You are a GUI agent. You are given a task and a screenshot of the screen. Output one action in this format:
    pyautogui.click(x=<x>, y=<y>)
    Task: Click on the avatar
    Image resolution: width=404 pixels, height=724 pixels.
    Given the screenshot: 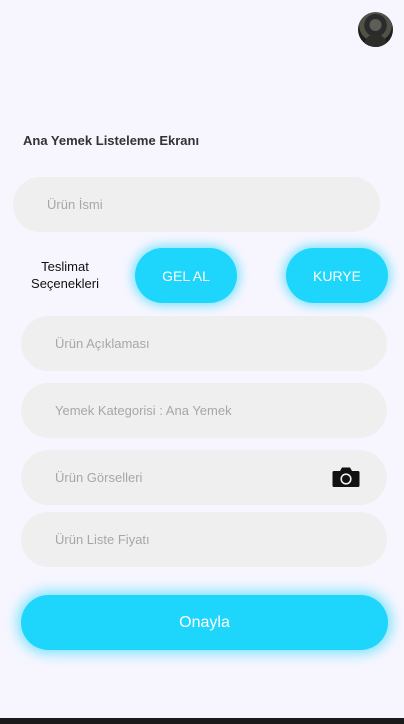 What is the action you would take?
    pyautogui.click(x=375, y=29)
    